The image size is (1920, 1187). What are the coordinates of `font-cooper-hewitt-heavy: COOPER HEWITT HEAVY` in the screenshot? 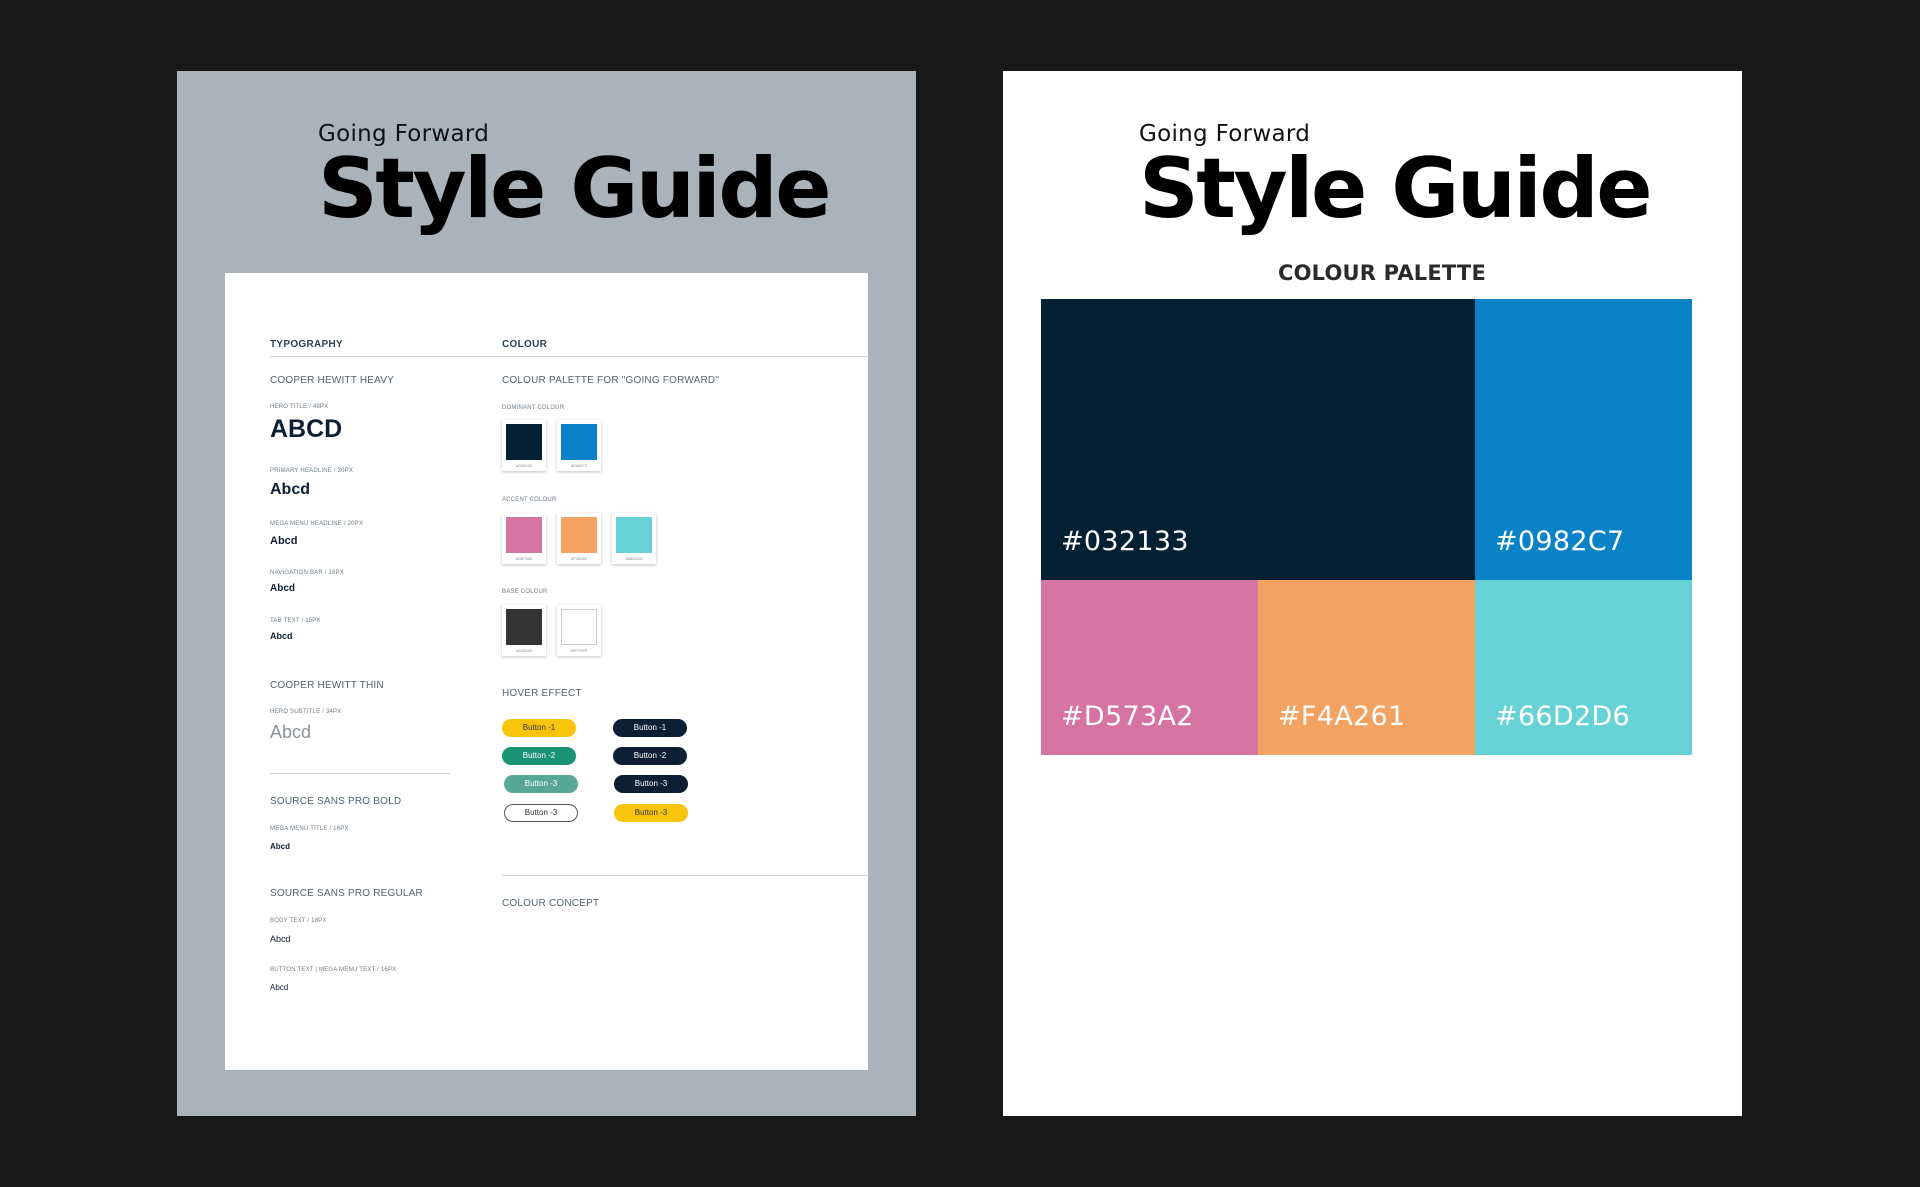 It's located at (332, 380).